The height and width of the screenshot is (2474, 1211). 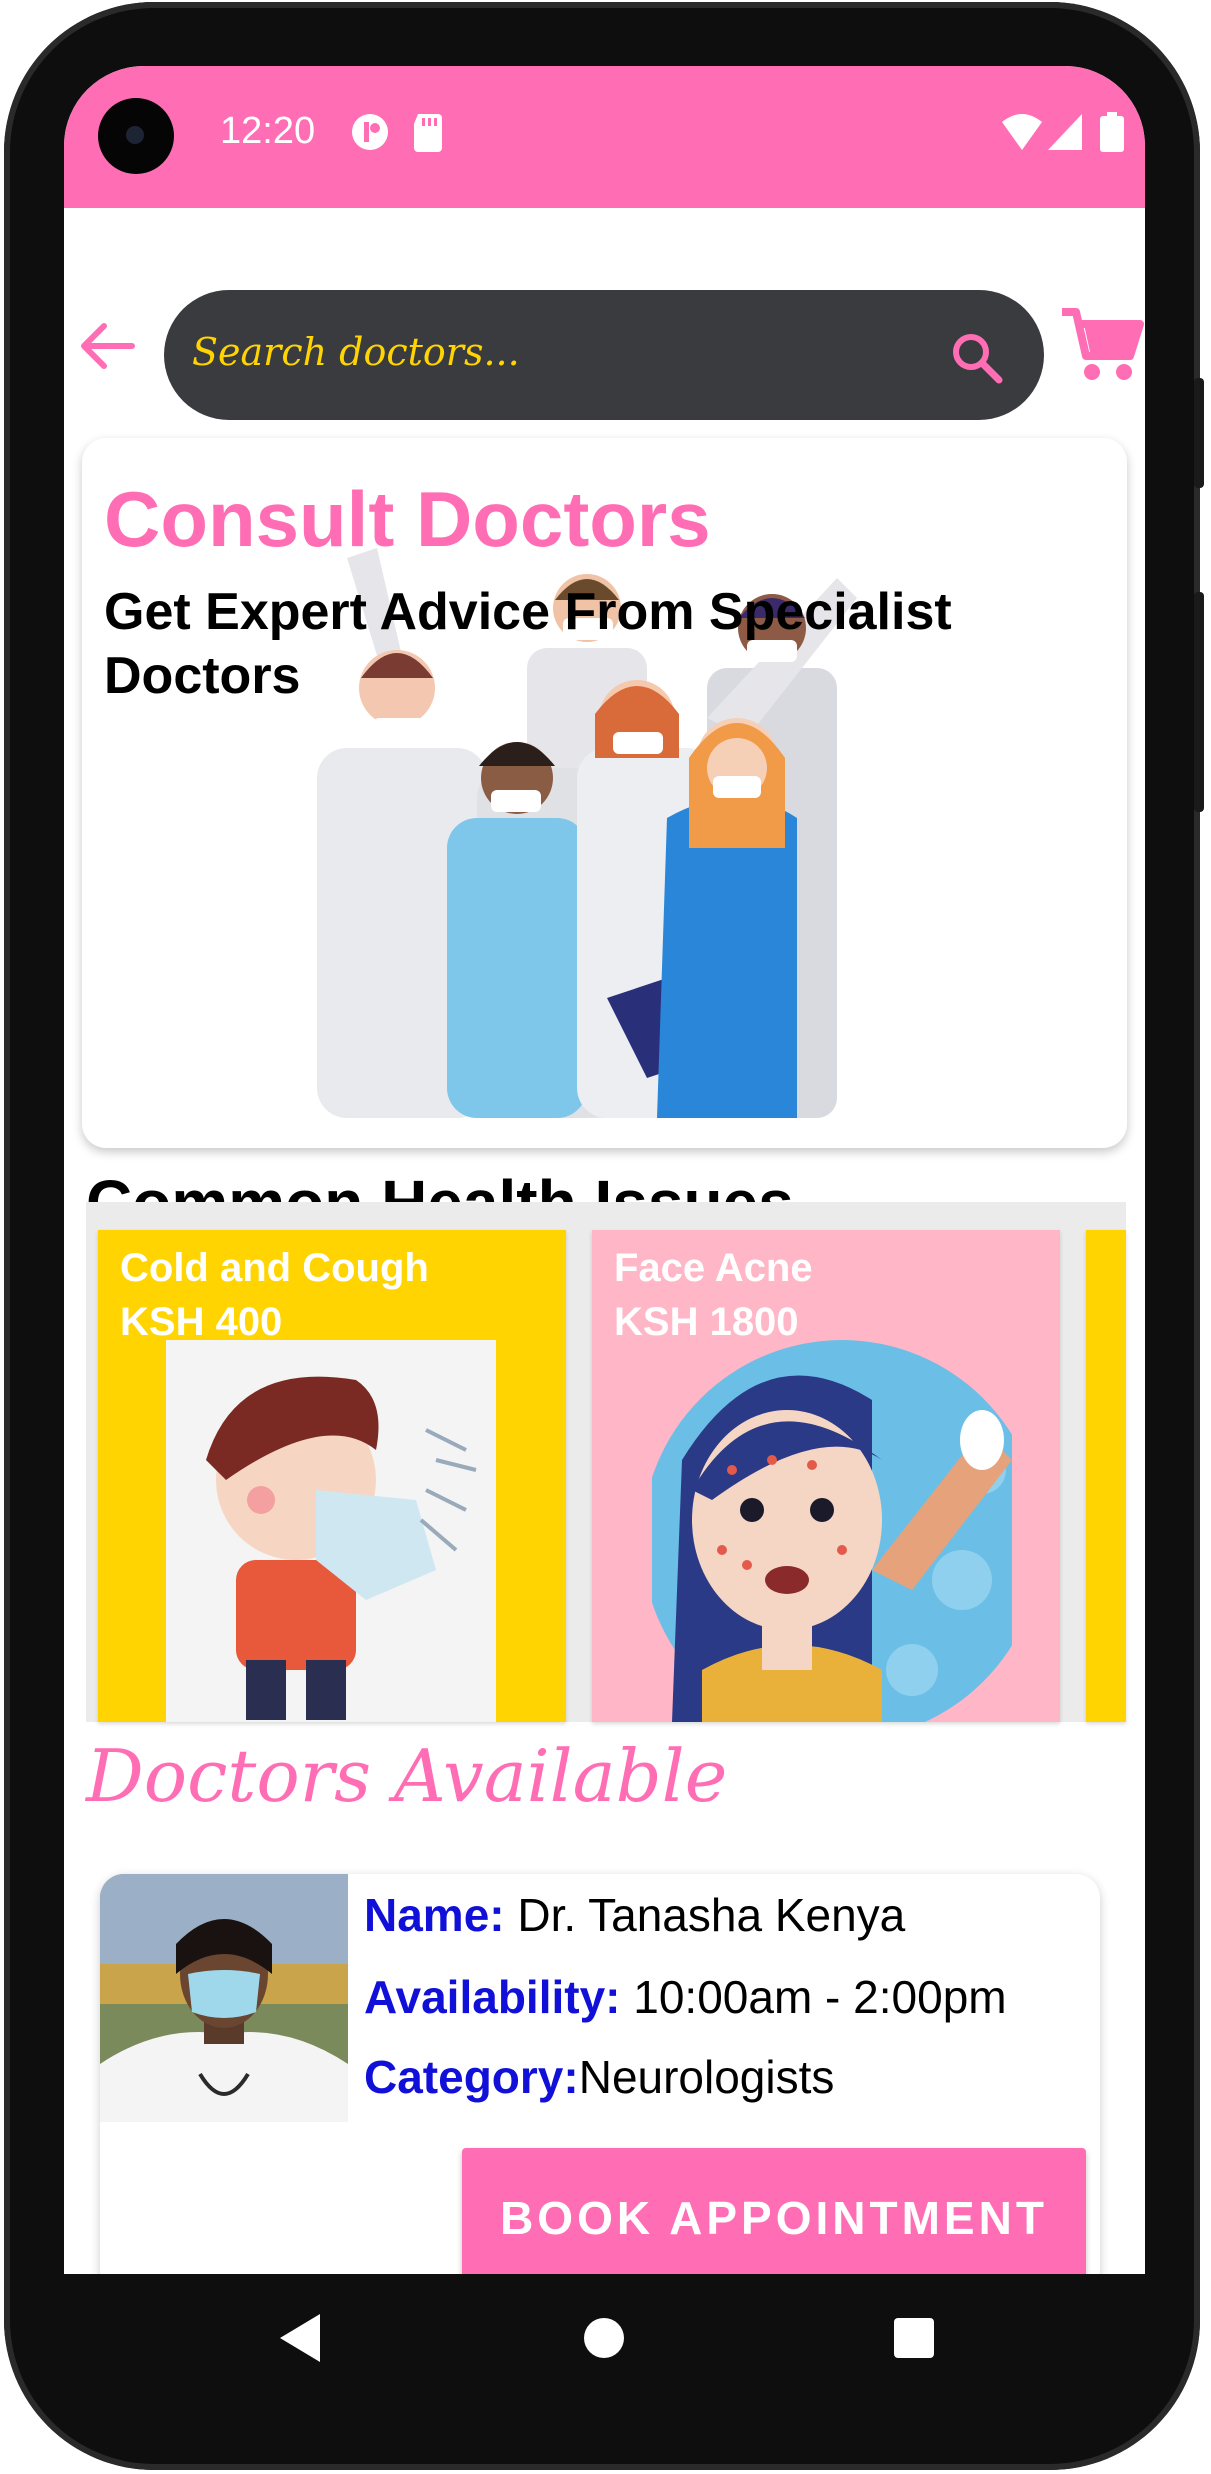 What do you see at coordinates (428, 133) in the screenshot?
I see `sd-card-icon` at bounding box center [428, 133].